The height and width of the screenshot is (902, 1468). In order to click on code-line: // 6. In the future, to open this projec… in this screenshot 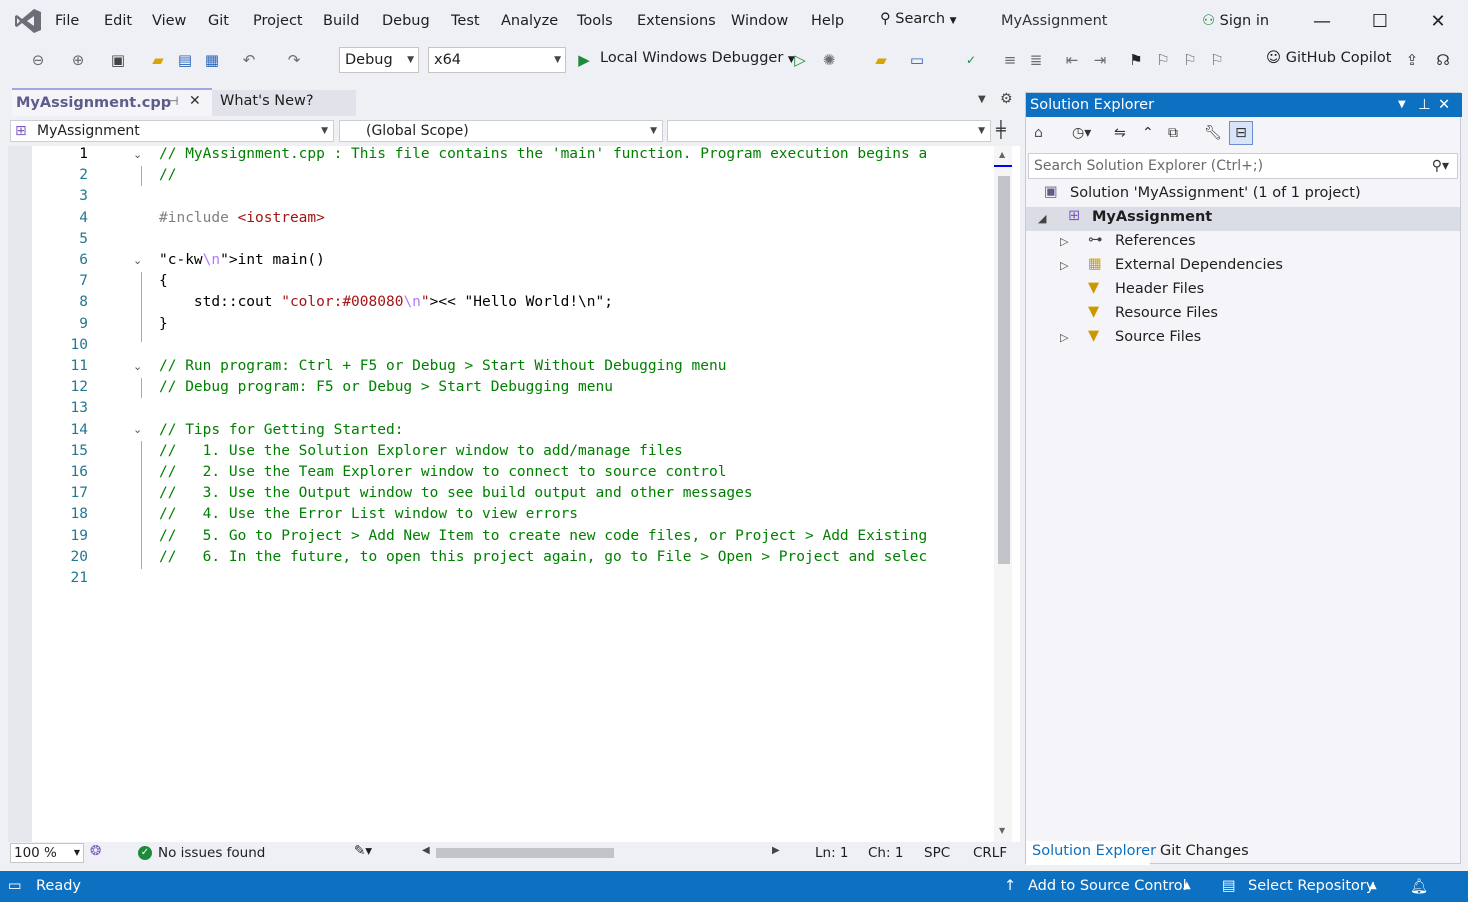, I will do `click(574, 557)`.